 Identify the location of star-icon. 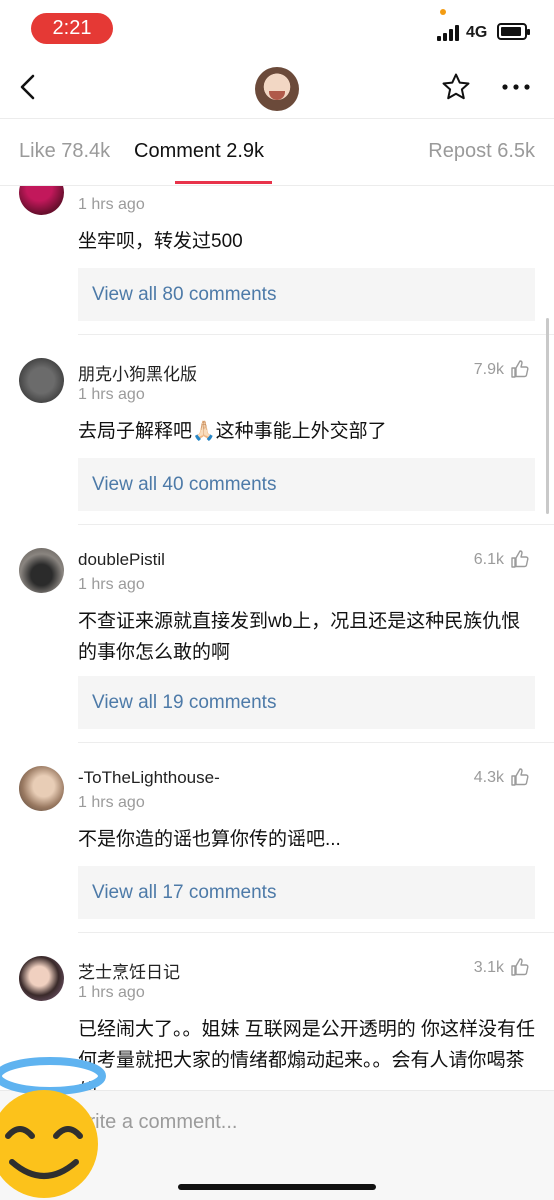
(456, 87).